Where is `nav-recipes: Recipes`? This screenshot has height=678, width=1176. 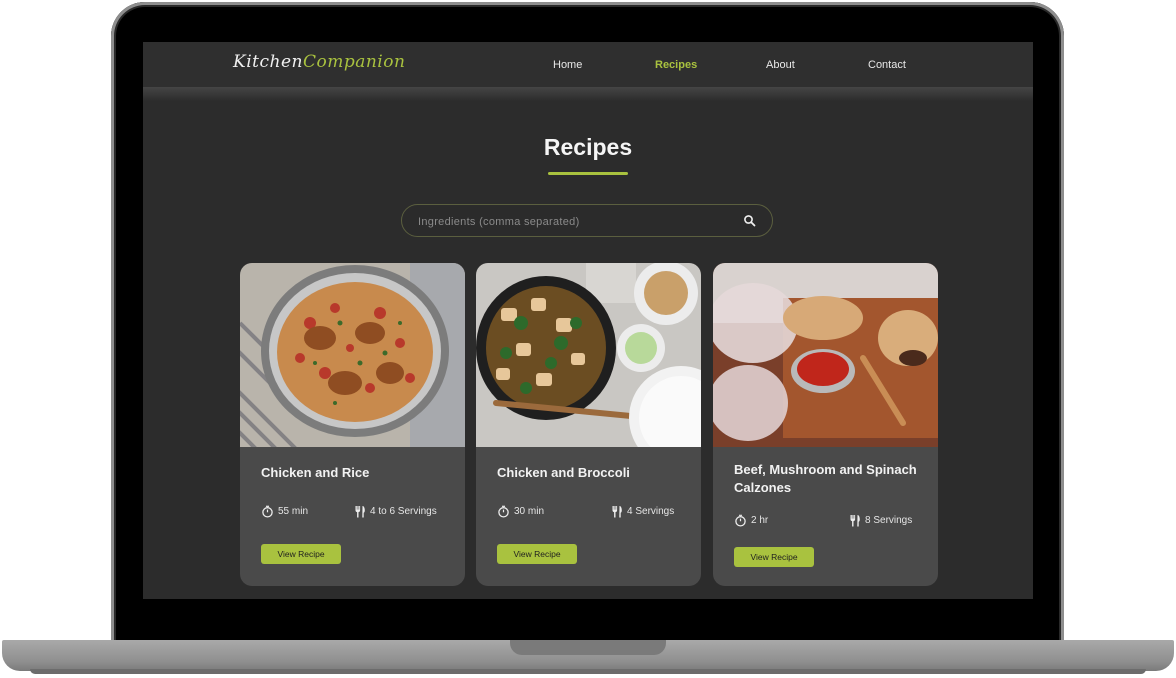 nav-recipes: Recipes is located at coordinates (676, 65).